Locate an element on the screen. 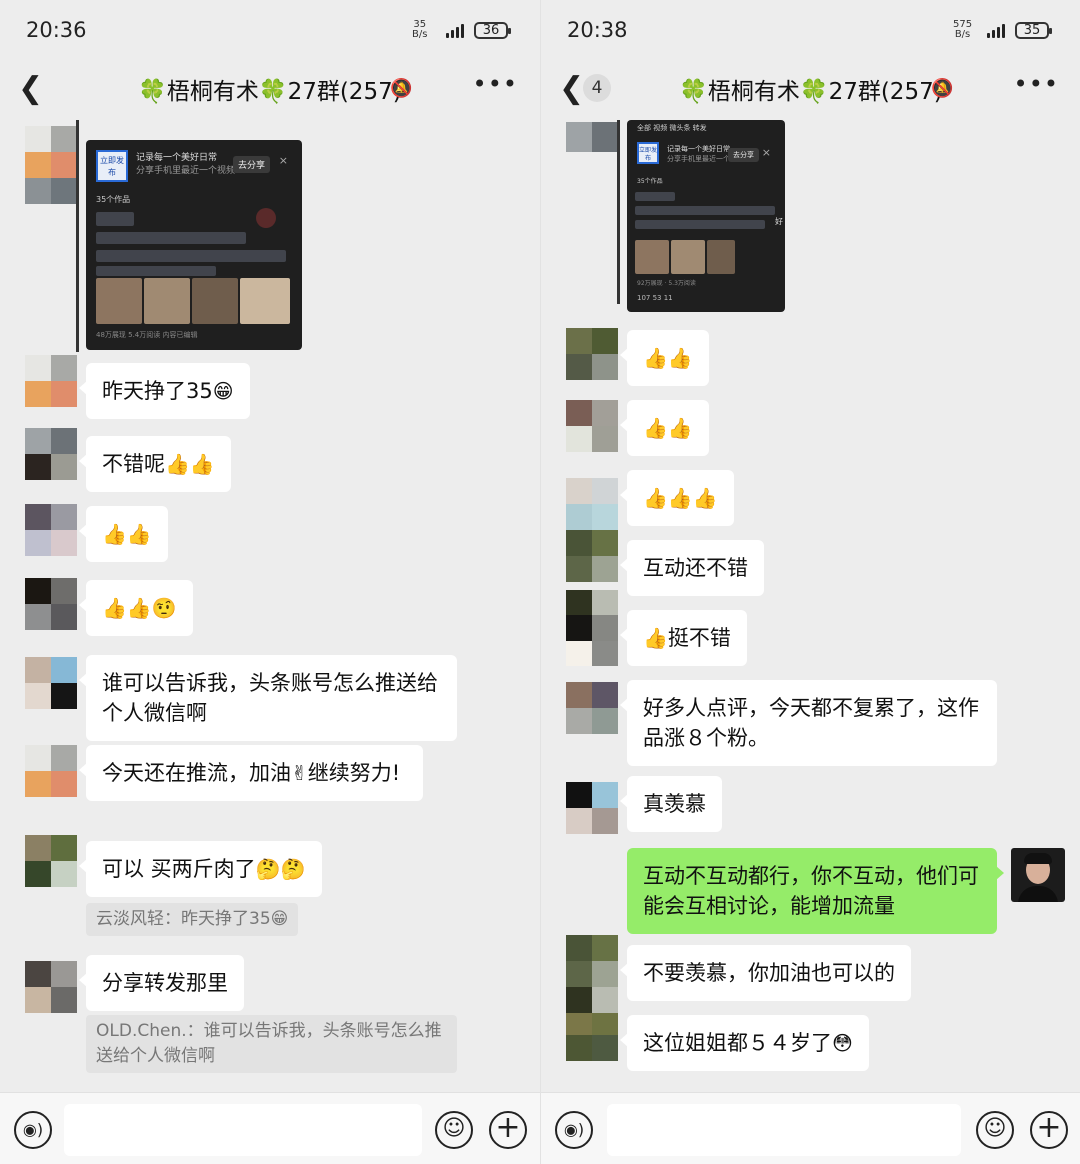  card-side-char: 好 is located at coordinates (779, 221).